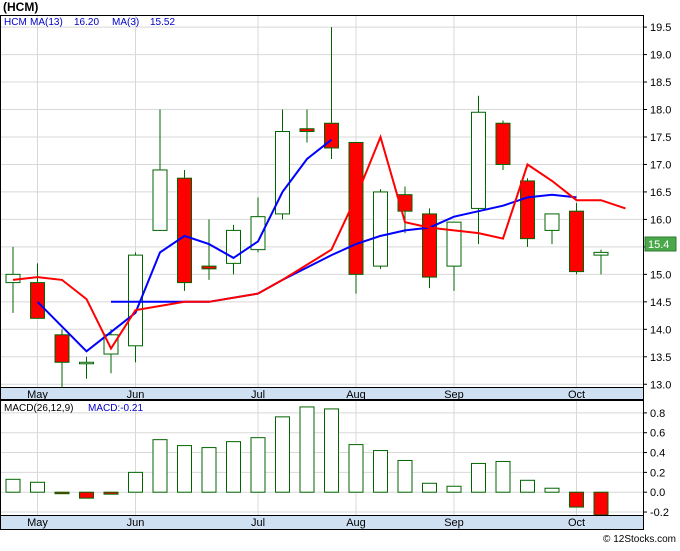  I want to click on price-x-tick-label: Sep, so click(454, 395).